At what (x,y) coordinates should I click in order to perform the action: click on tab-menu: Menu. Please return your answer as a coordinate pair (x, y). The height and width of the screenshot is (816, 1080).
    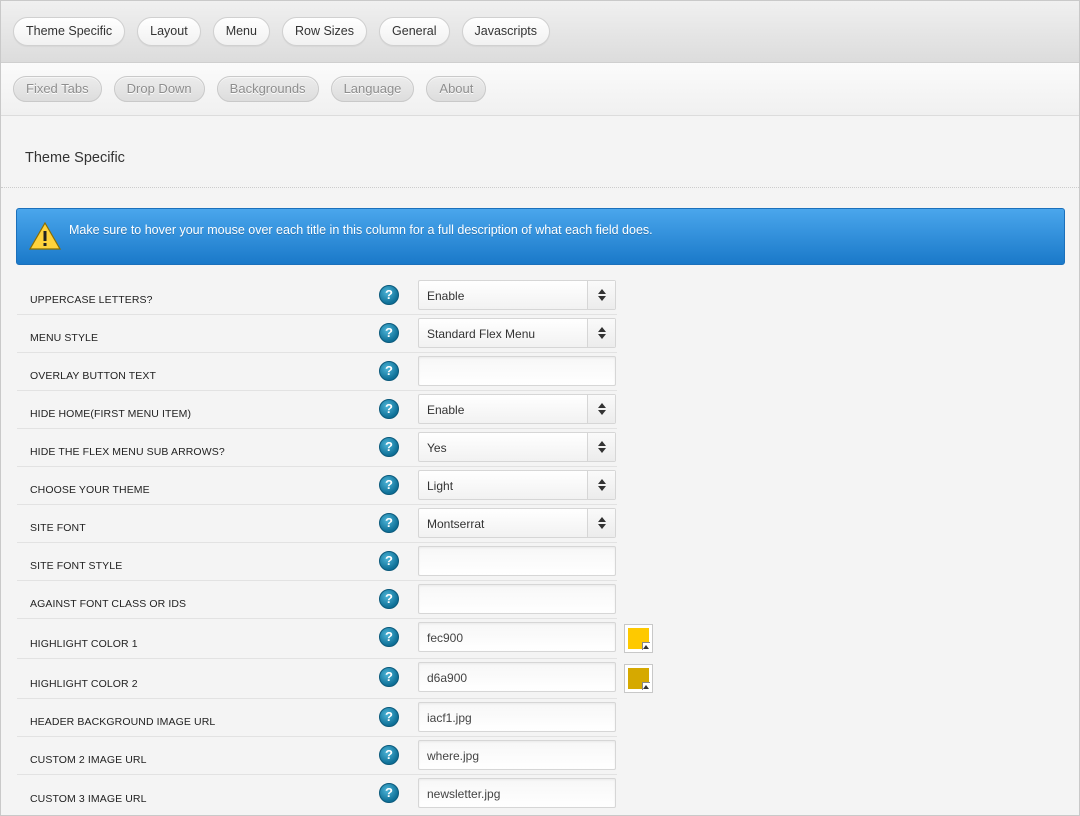
    Looking at the image, I should click on (241, 31).